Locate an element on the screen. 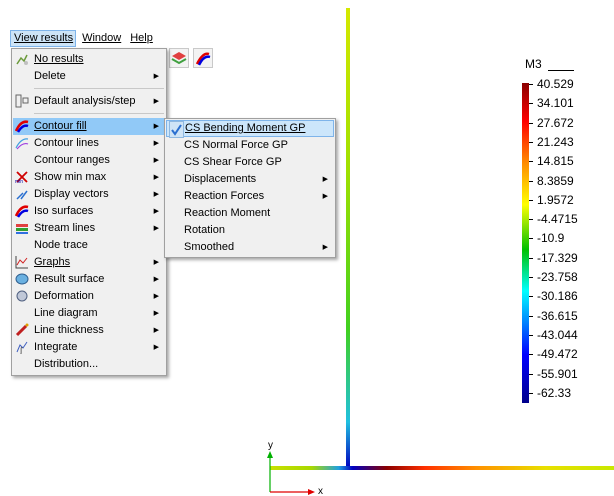  legend-value: -43.044 is located at coordinates (557, 334).